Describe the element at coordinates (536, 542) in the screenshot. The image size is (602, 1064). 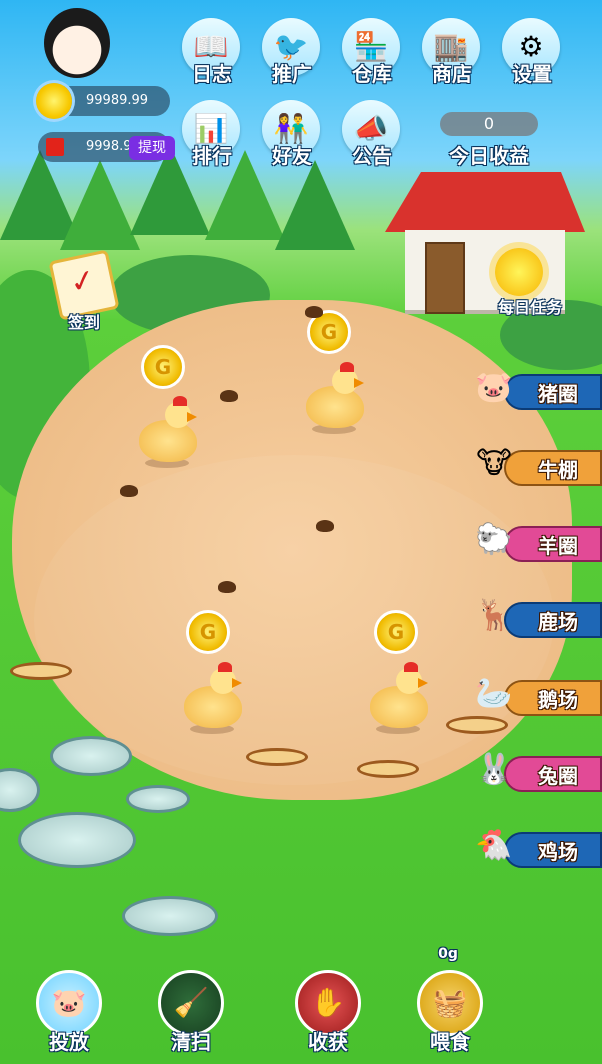
I see `pen-sheep-button: 🐑 羊圈` at that location.